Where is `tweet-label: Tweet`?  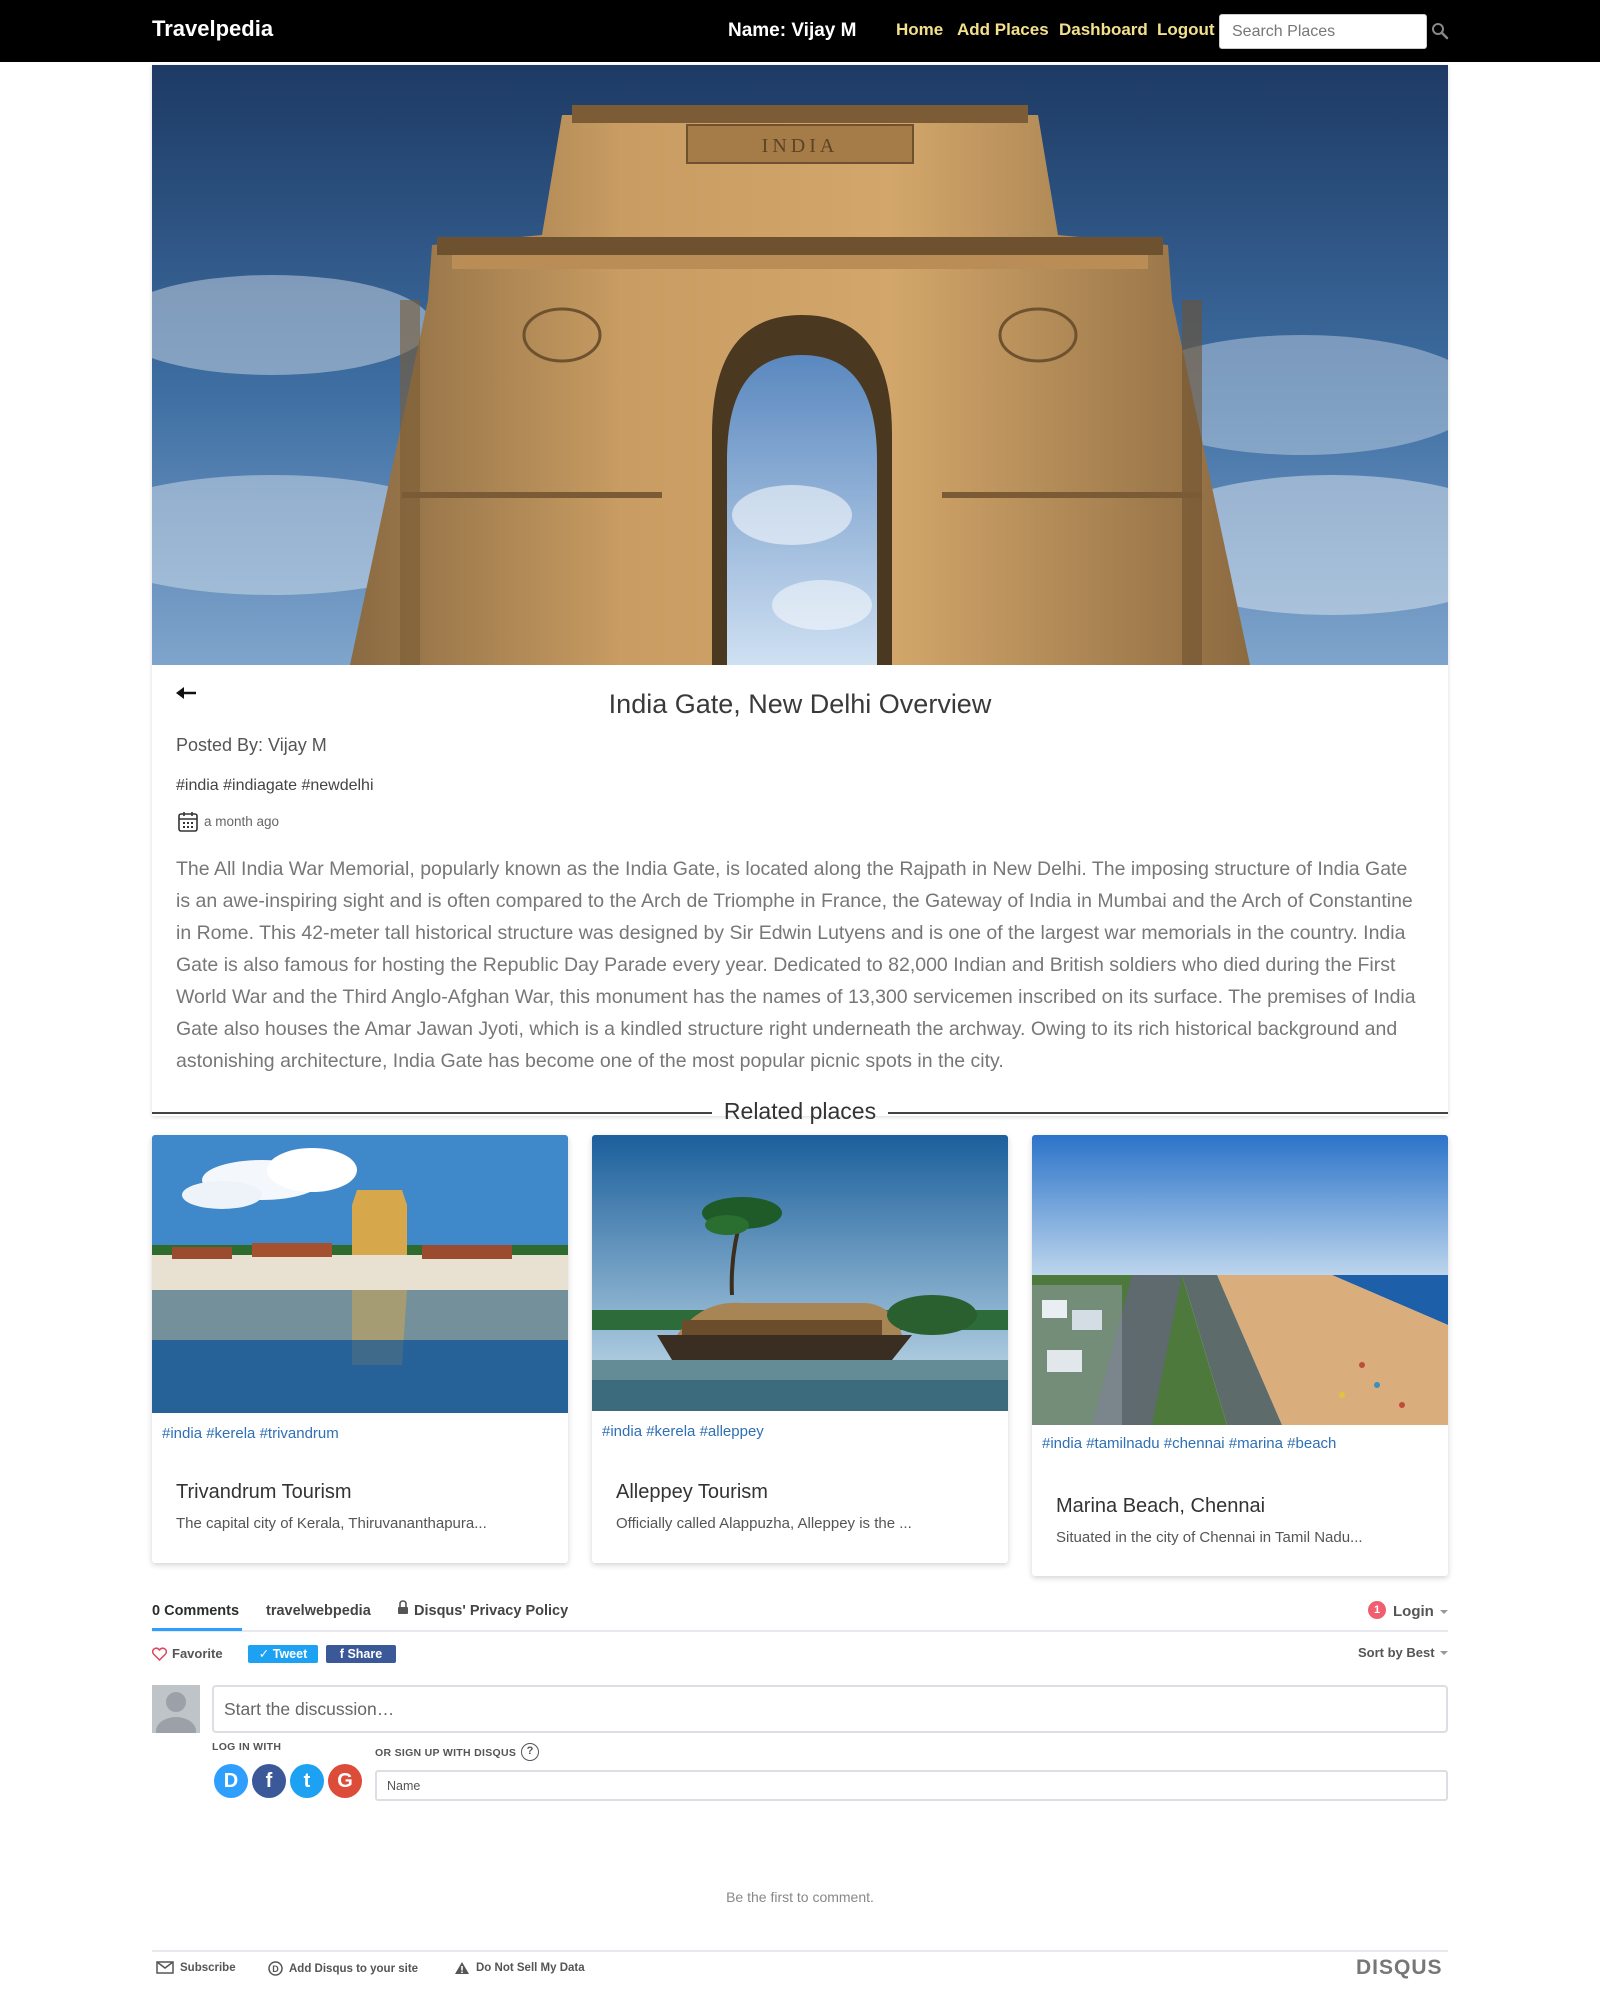 tweet-label: Tweet is located at coordinates (290, 1654).